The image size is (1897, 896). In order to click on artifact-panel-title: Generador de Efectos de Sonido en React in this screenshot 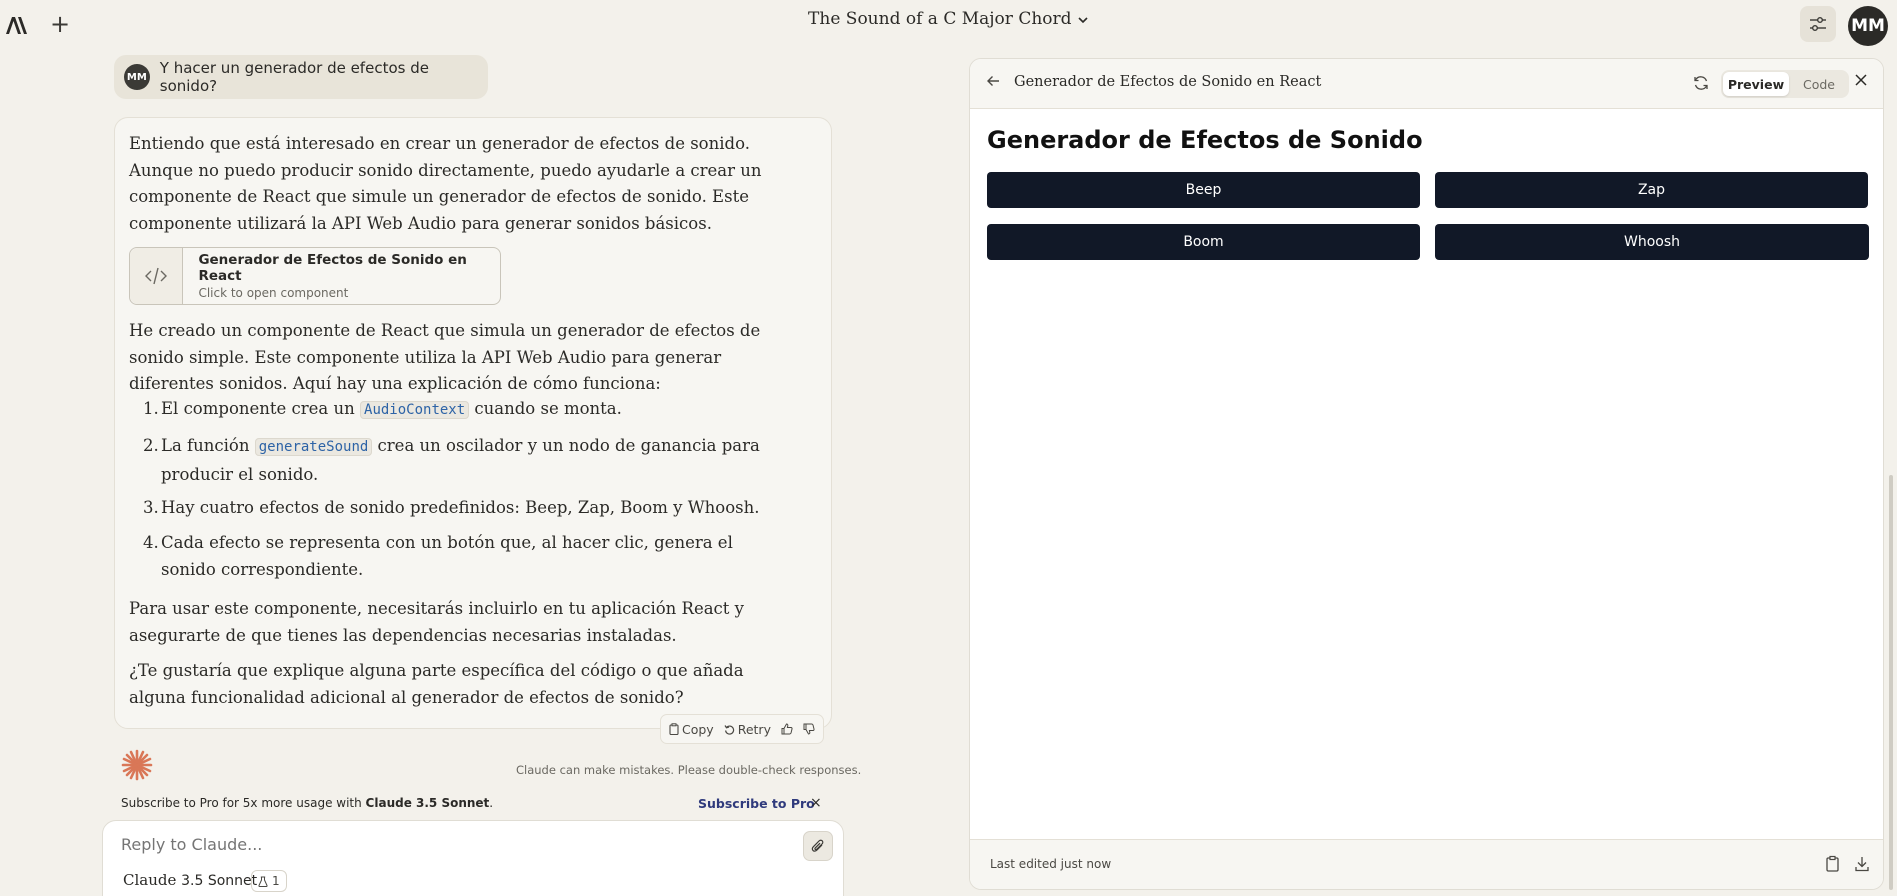, I will do `click(1168, 82)`.